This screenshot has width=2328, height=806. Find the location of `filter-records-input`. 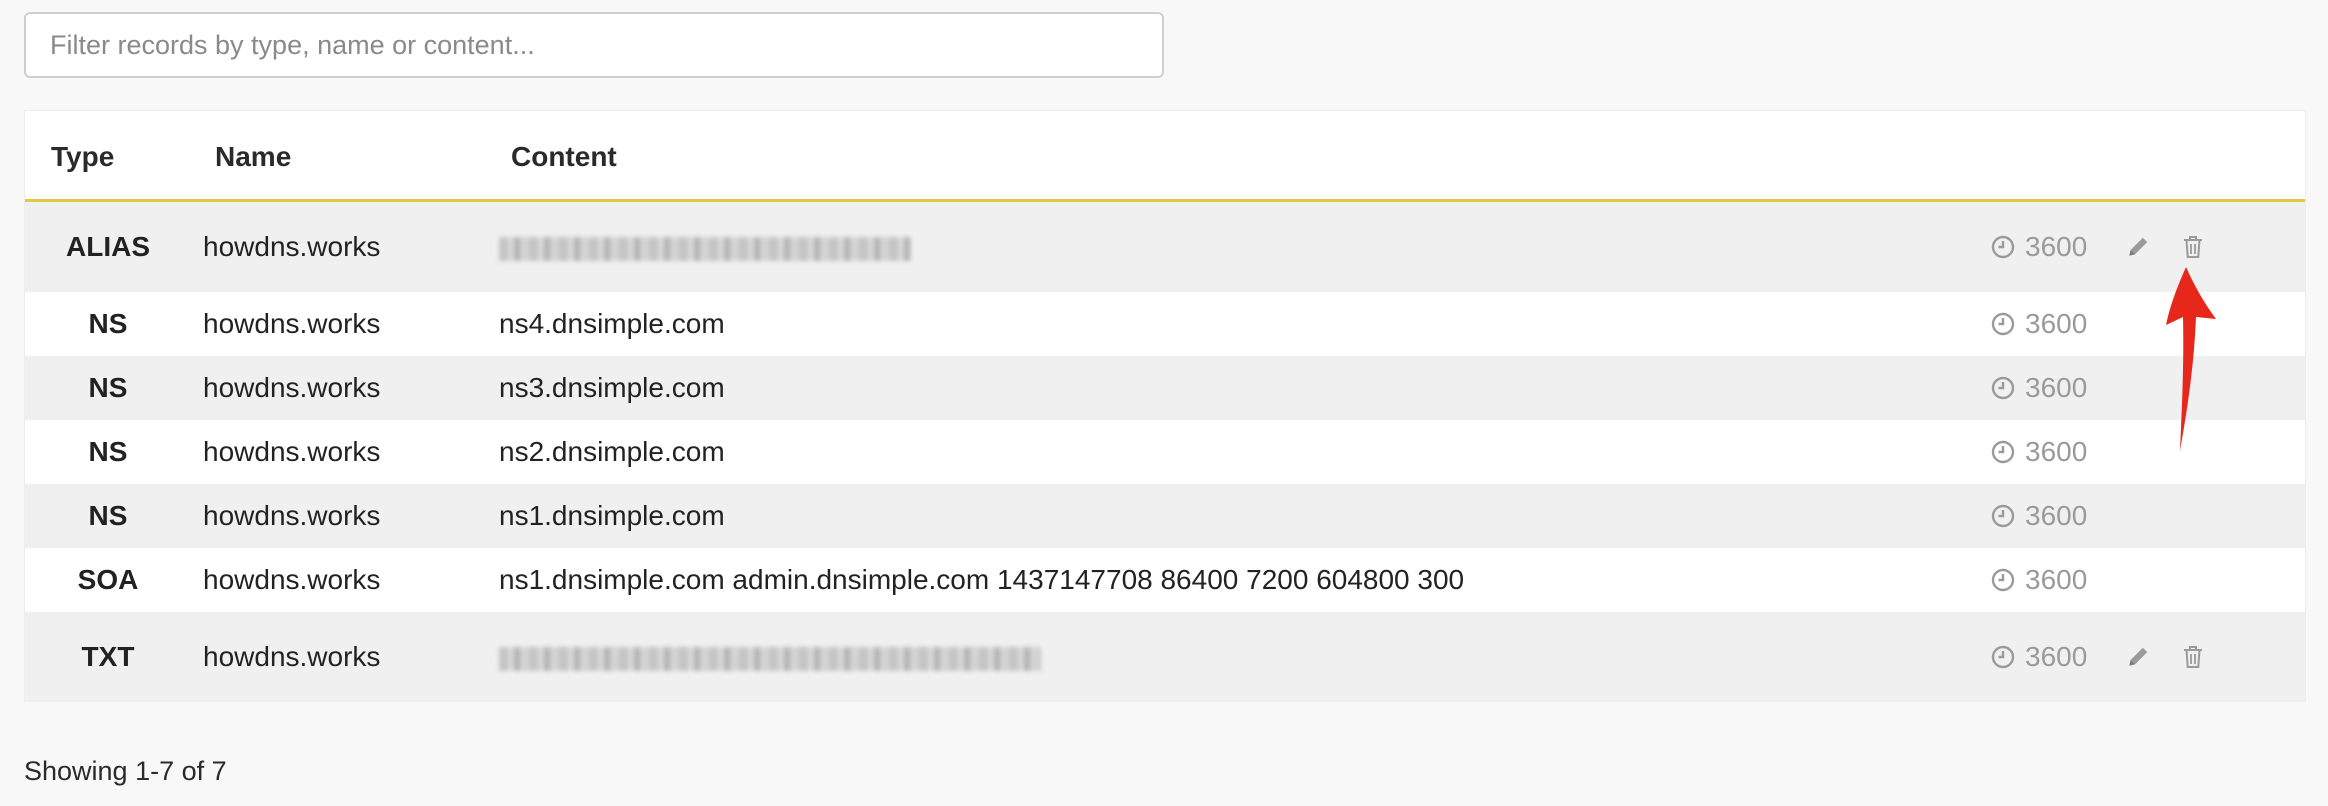

filter-records-input is located at coordinates (594, 45).